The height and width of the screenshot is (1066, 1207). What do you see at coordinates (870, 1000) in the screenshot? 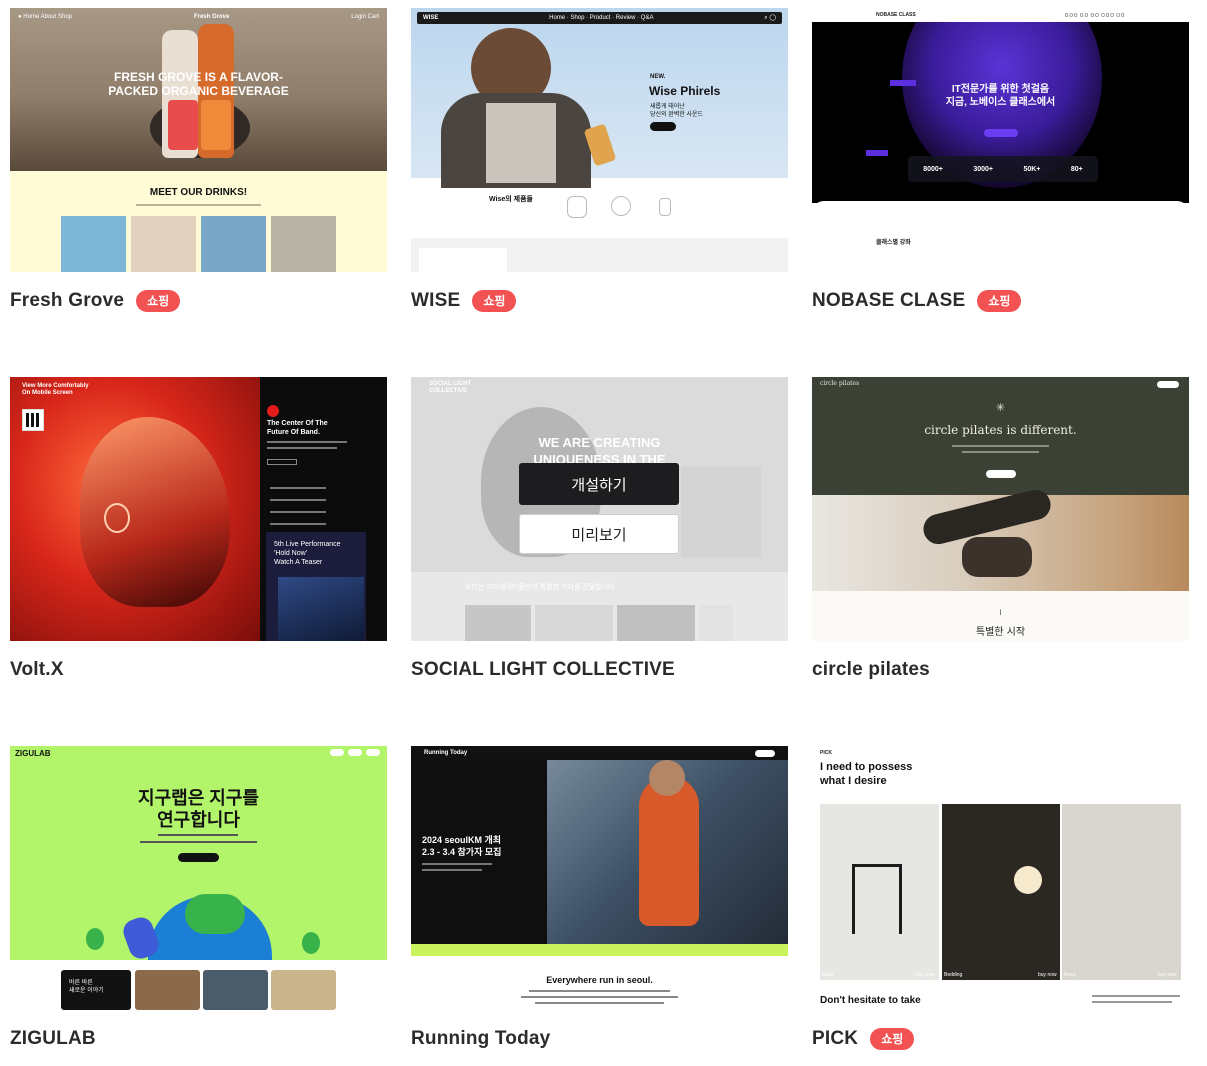
I see `preview-section-title: Don't hesitate to take` at bounding box center [870, 1000].